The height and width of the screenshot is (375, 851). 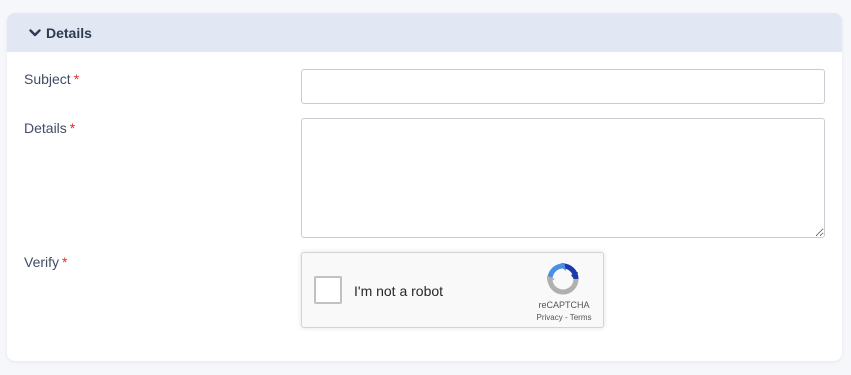 I want to click on details-label: Details *, so click(x=49, y=128).